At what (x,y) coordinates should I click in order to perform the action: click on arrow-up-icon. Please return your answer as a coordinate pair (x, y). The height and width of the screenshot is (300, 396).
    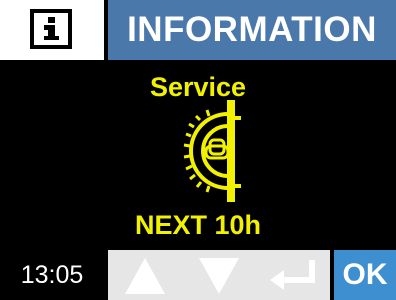
    Looking at the image, I should click on (145, 276).